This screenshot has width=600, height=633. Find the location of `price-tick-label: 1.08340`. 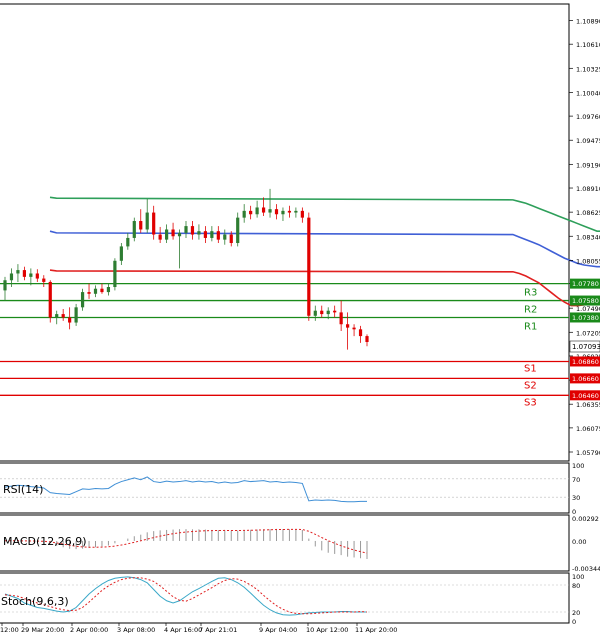

price-tick-label: 1.08340 is located at coordinates (588, 237).